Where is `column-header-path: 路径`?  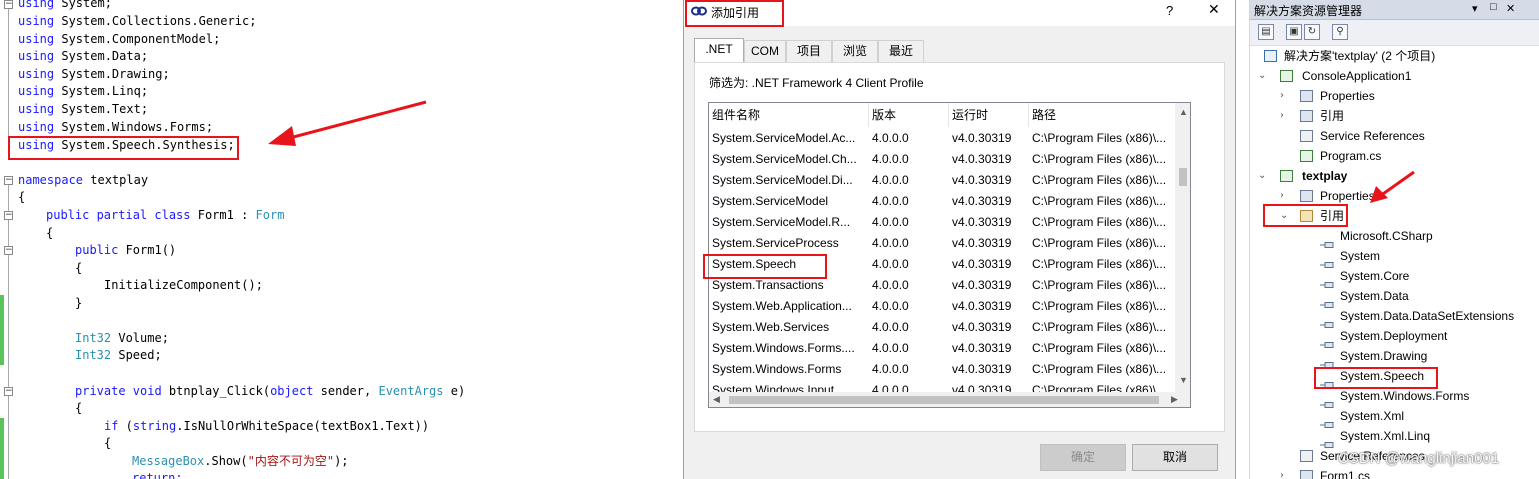 column-header-path: 路径 is located at coordinates (1103, 115).